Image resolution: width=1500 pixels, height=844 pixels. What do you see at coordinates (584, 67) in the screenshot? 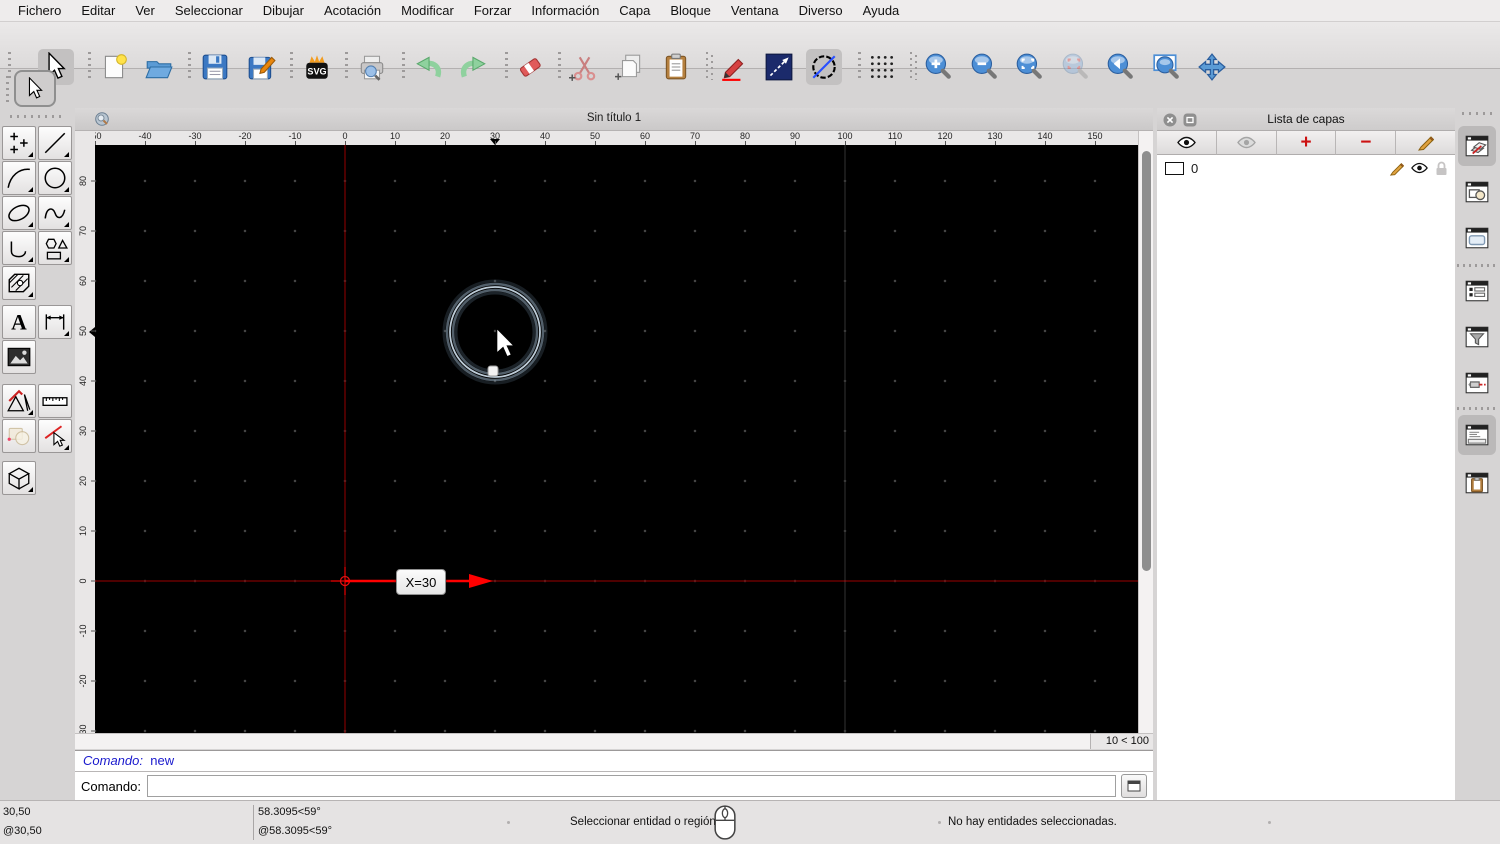
I see `cut-button` at bounding box center [584, 67].